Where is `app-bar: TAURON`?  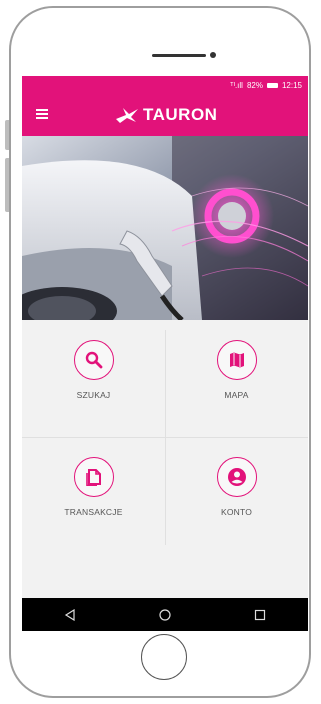
app-bar: TAURON is located at coordinates (165, 115).